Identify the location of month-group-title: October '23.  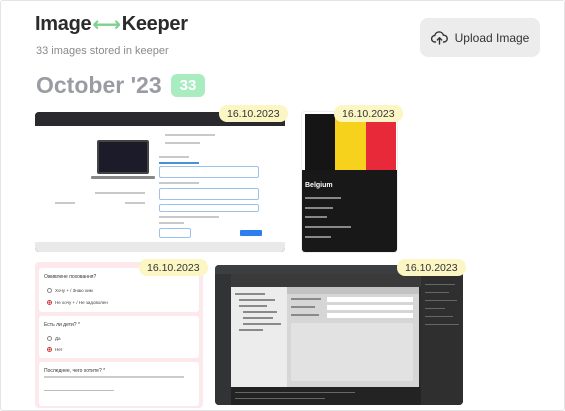
(99, 85).